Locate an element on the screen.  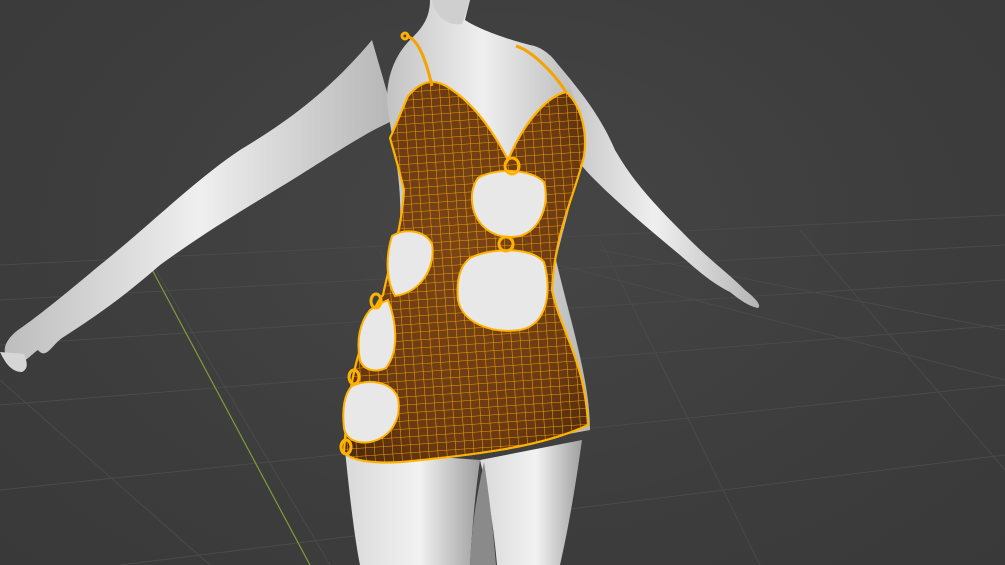
right-arm is located at coordinates (655, 181).